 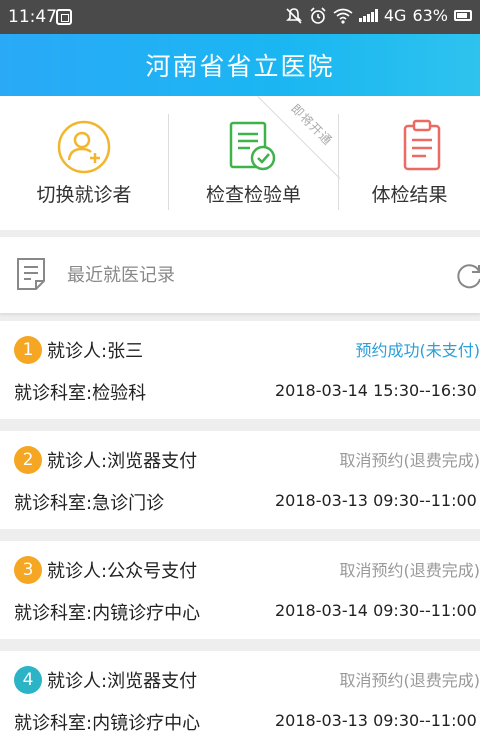 What do you see at coordinates (28, 460) in the screenshot?
I see `record-index-badge: 2` at bounding box center [28, 460].